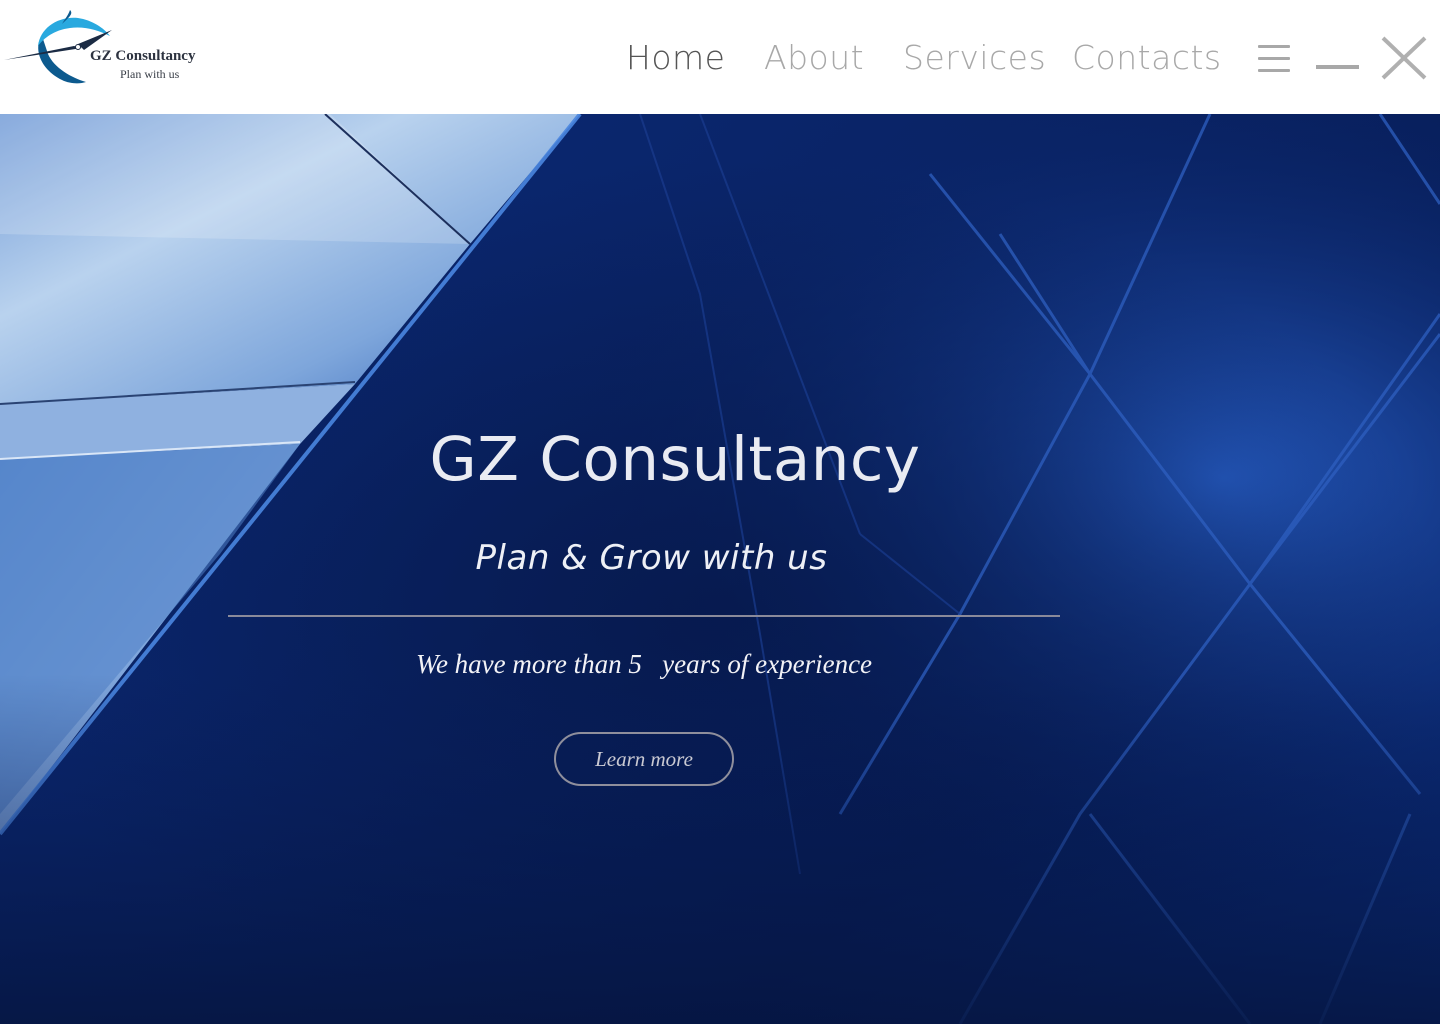  What do you see at coordinates (143, 56) in the screenshot?
I see `logo-title: GZ Consultancy` at bounding box center [143, 56].